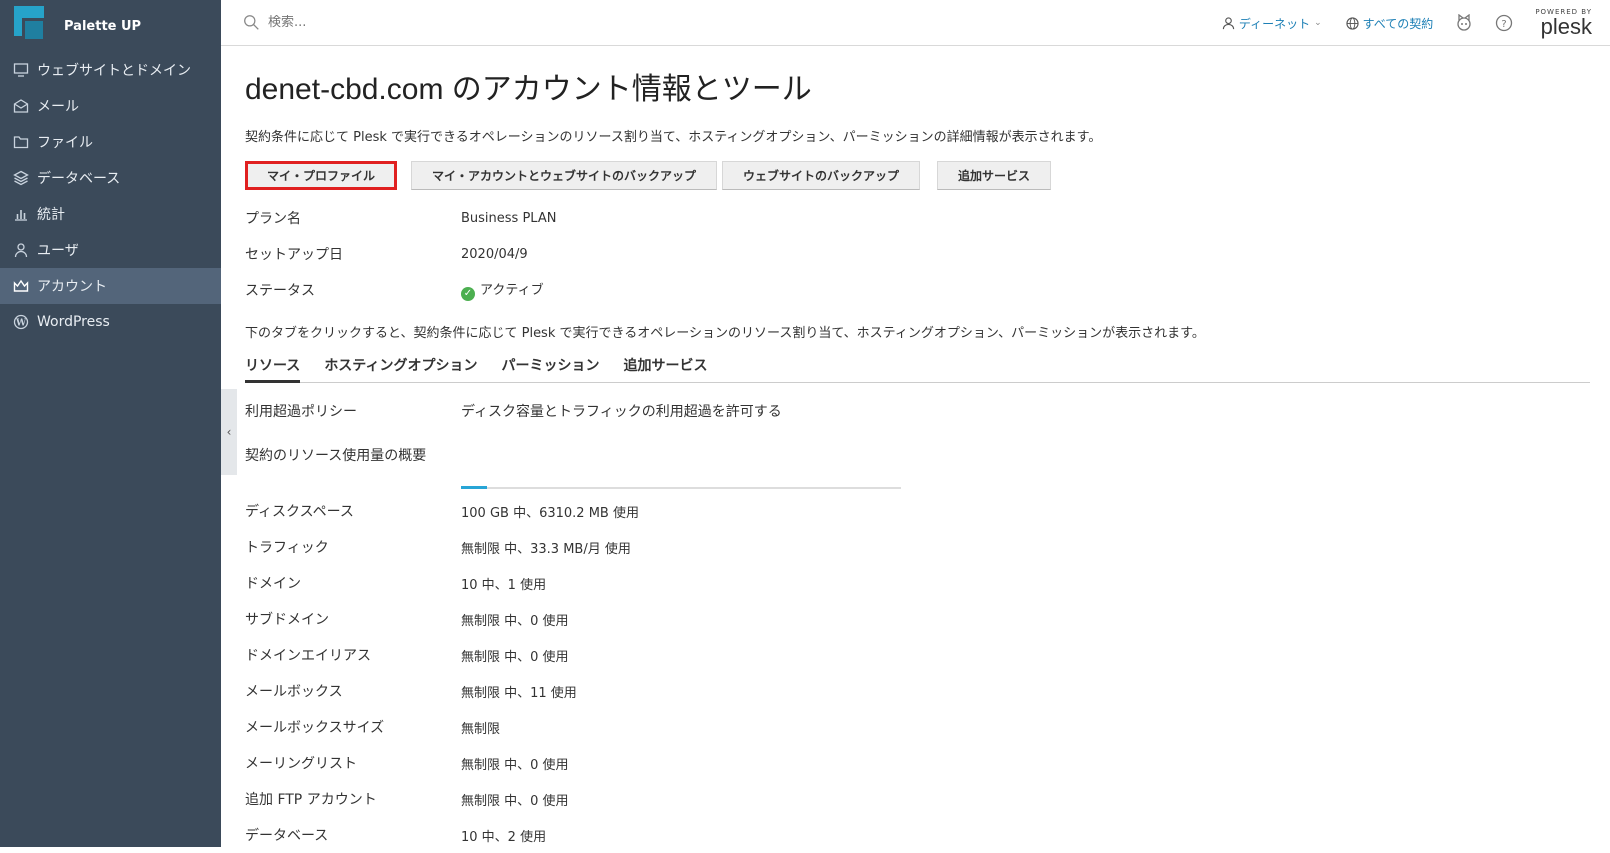 The height and width of the screenshot is (853, 1610). What do you see at coordinates (73, 322) in the screenshot?
I see `sidebar-item-label: WordPress` at bounding box center [73, 322].